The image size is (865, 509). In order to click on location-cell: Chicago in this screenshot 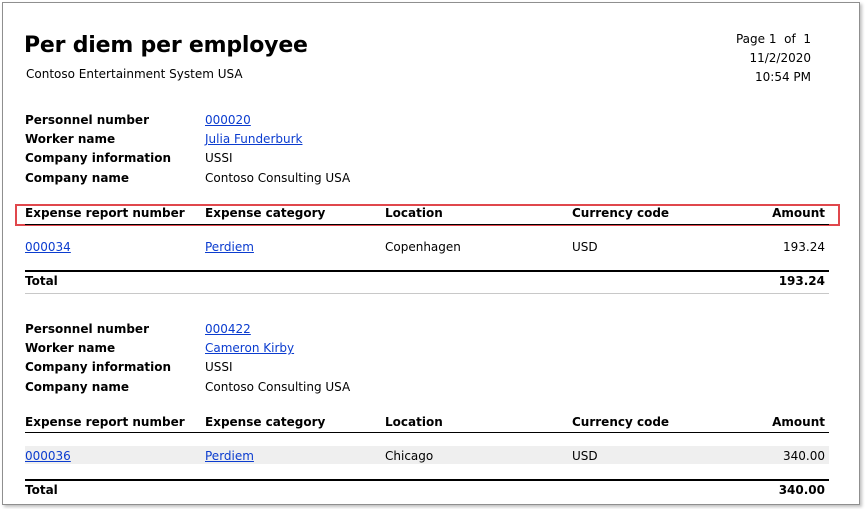, I will do `click(409, 456)`.